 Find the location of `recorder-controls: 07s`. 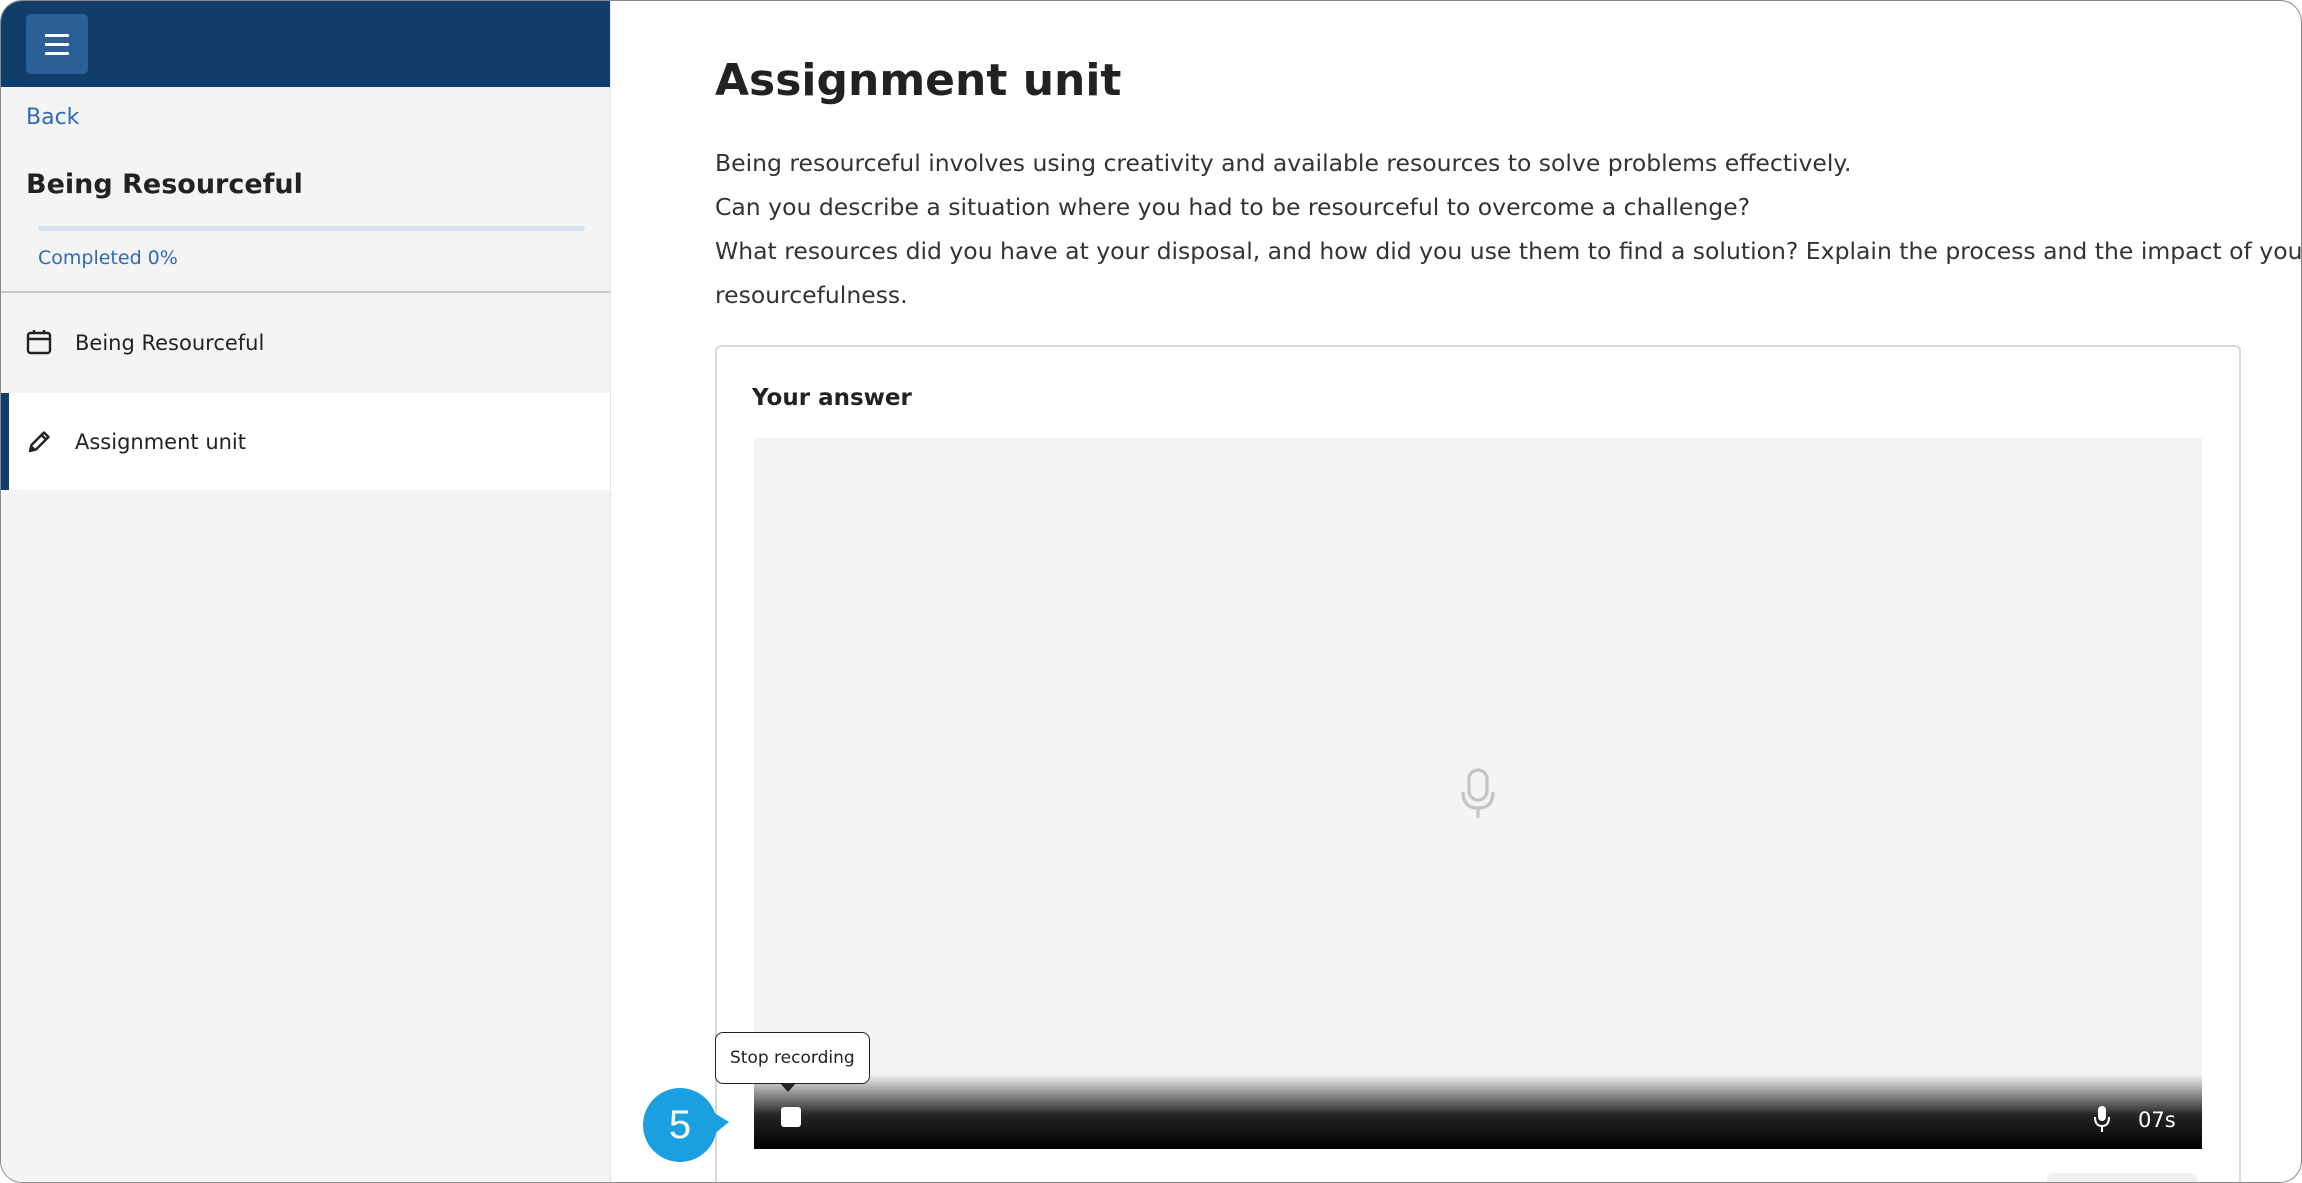

recorder-controls: 07s is located at coordinates (1478, 1111).